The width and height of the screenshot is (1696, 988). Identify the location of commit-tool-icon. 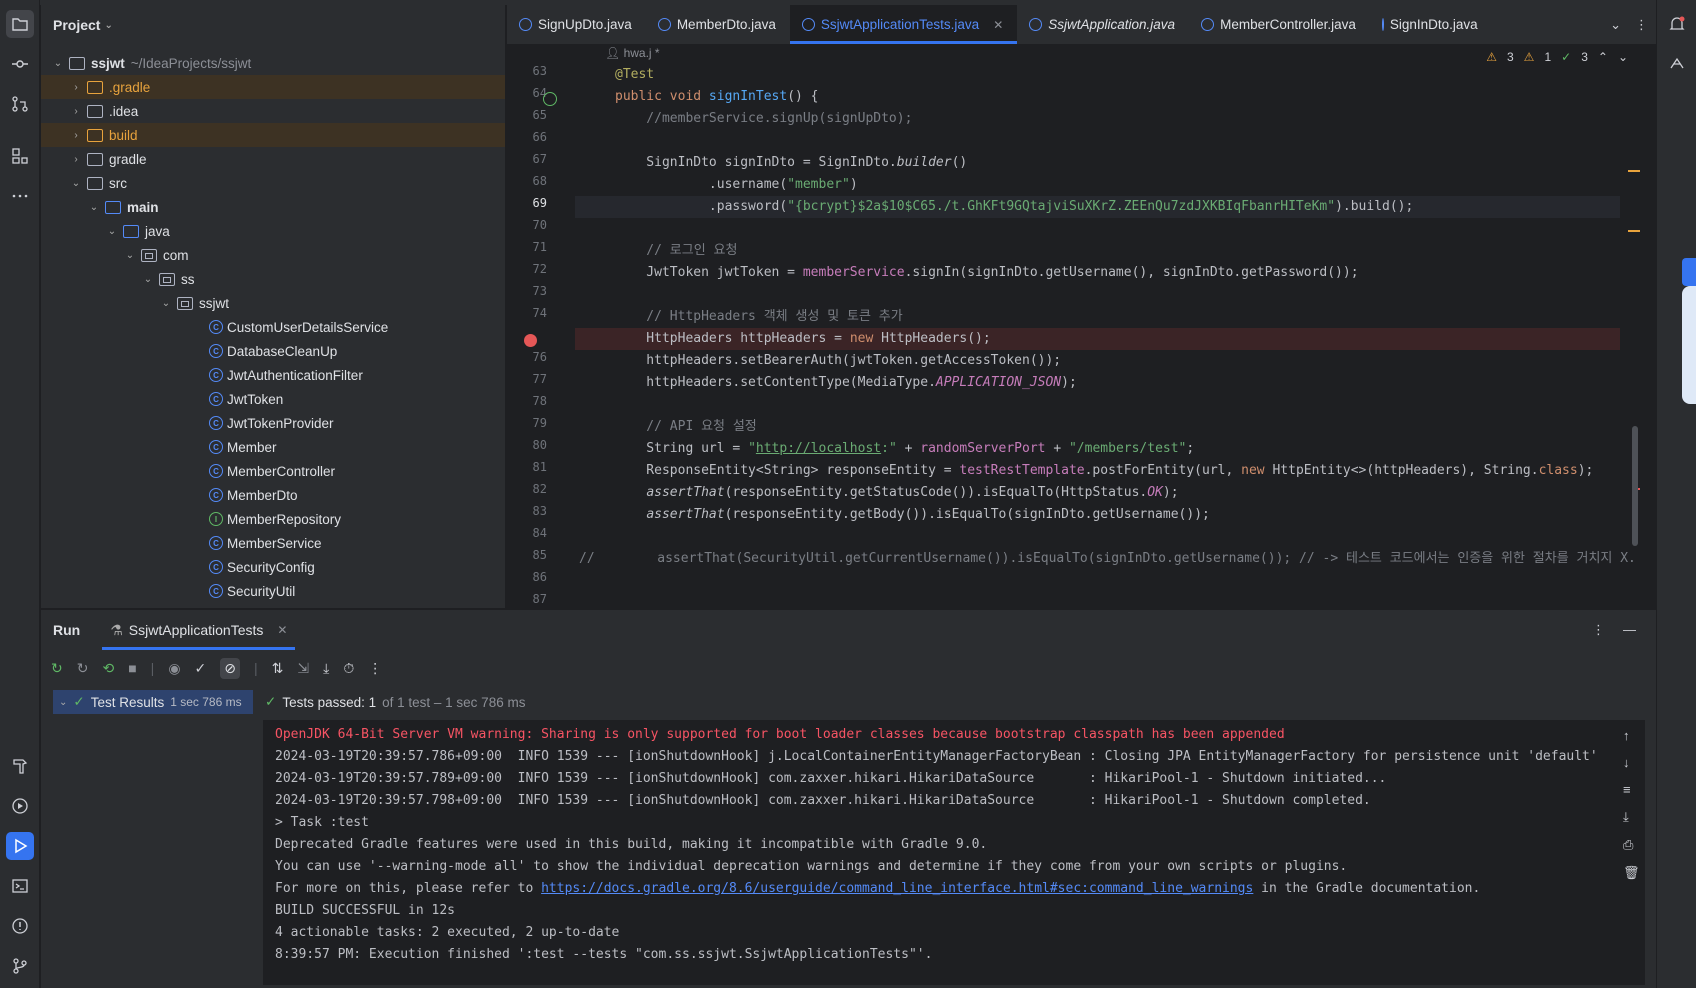
(20, 64).